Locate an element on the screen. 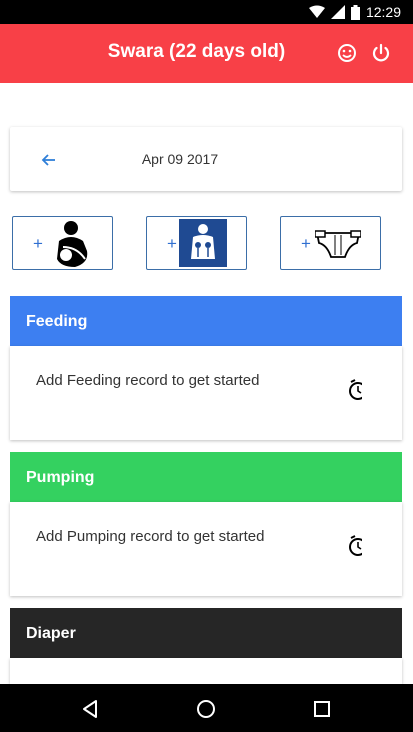 The height and width of the screenshot is (732, 413). app-bar: Swara (22 days old) is located at coordinates (206, 53).